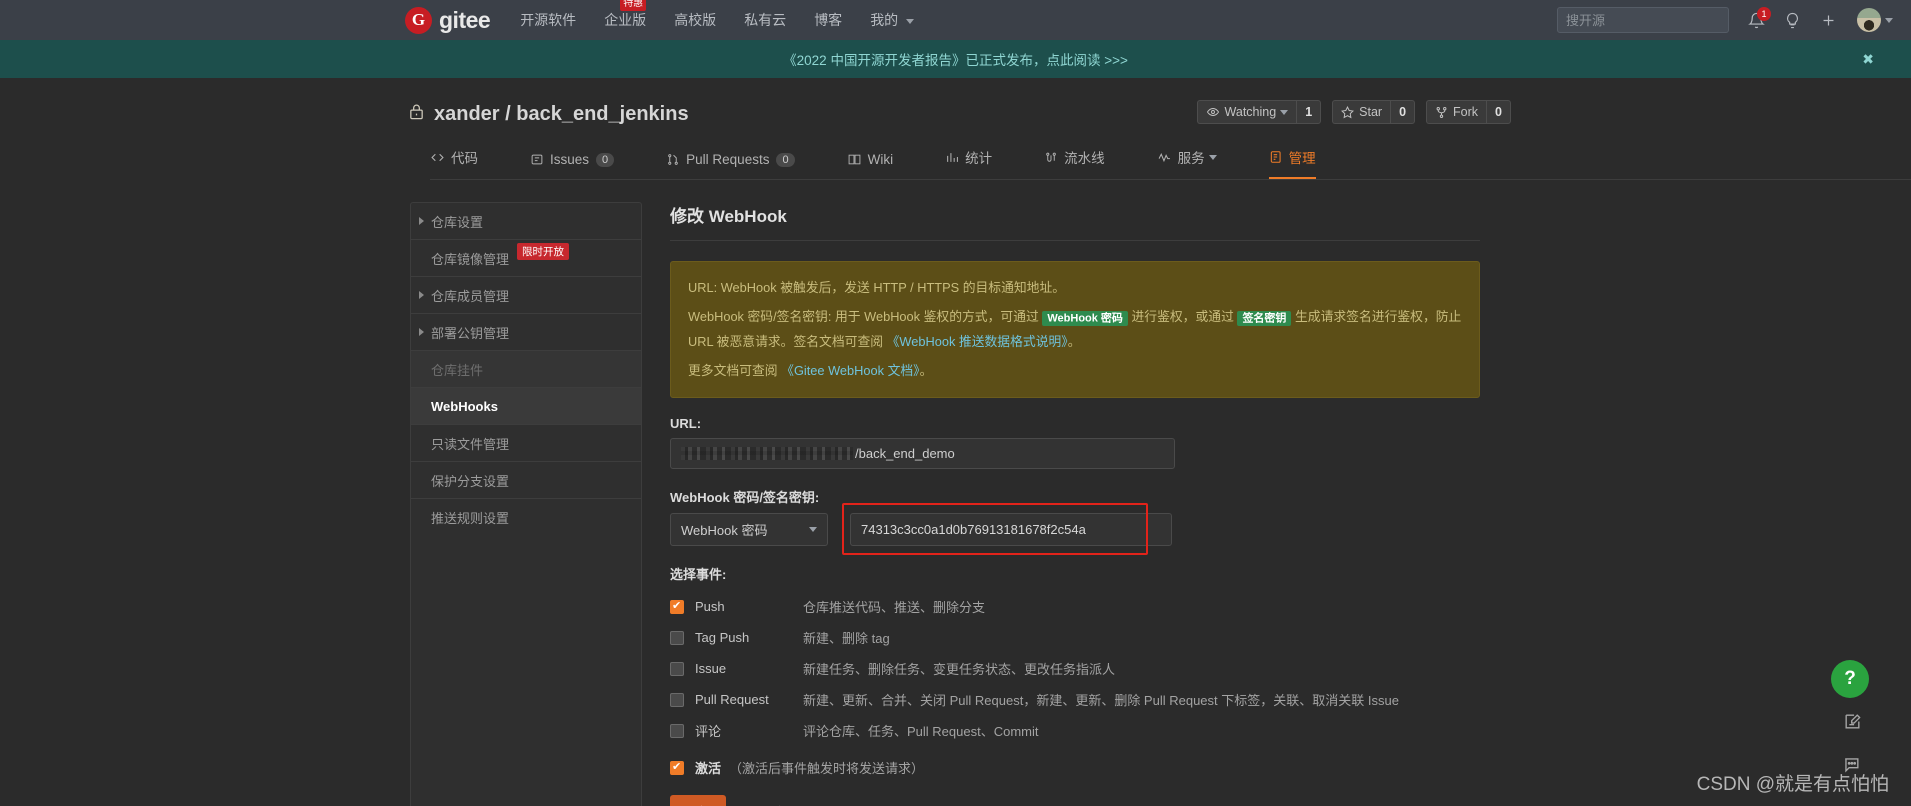  I want to click on tab-wiki: Wiki, so click(870, 165).